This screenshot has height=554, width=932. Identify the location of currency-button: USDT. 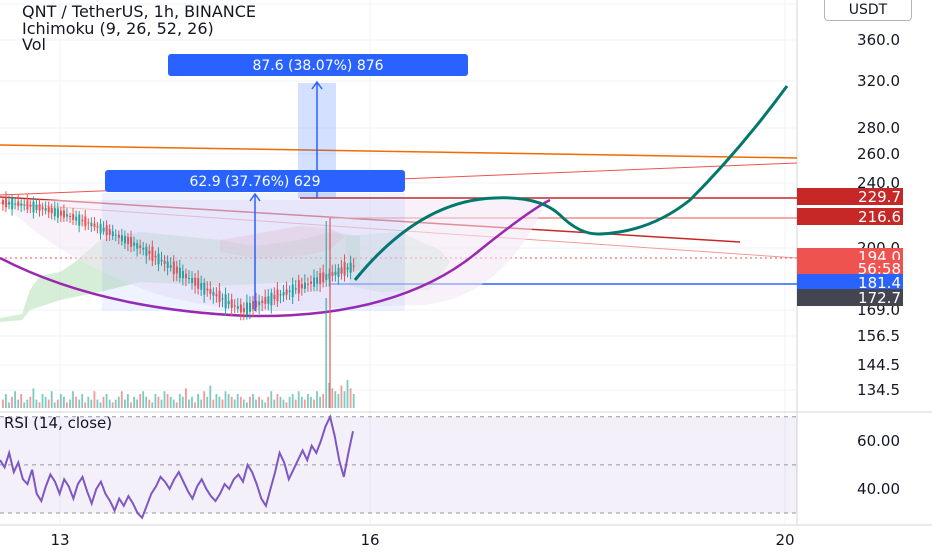
(868, 10).